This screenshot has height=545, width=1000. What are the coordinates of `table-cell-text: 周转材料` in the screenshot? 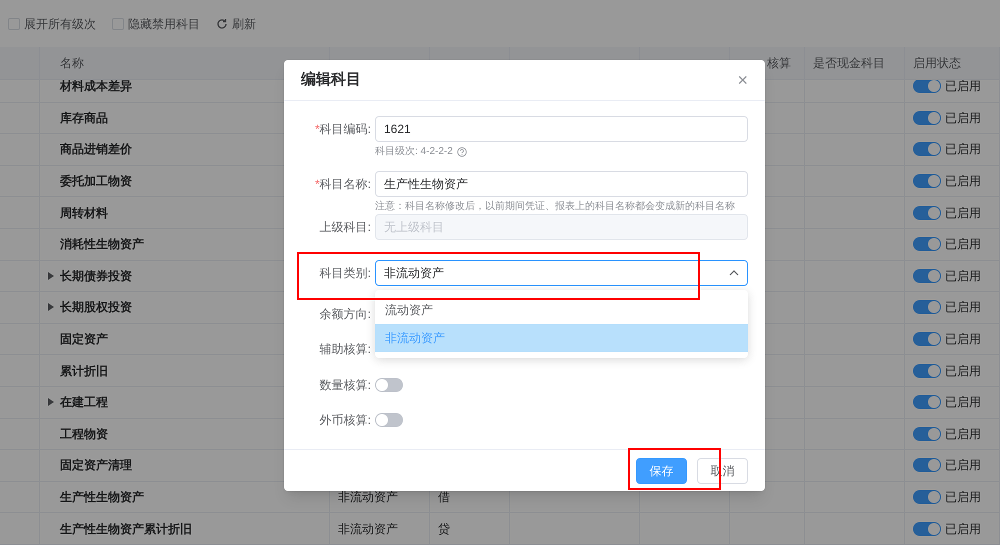 It's located at (84, 213).